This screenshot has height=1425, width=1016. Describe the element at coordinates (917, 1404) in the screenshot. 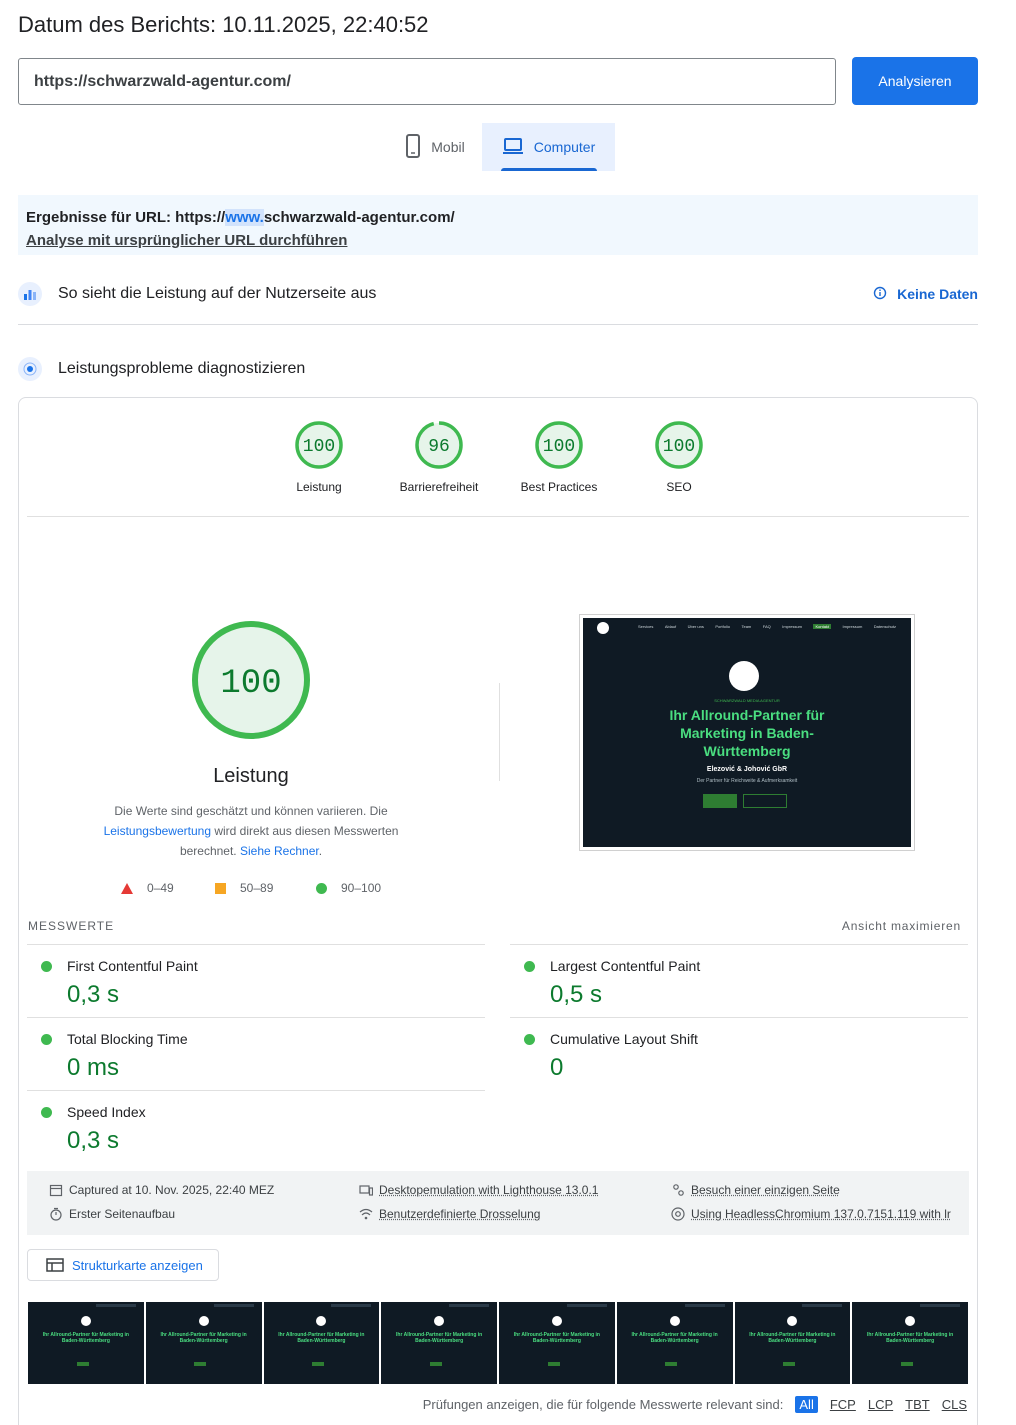

I see `filter-tbt: TBT` at that location.